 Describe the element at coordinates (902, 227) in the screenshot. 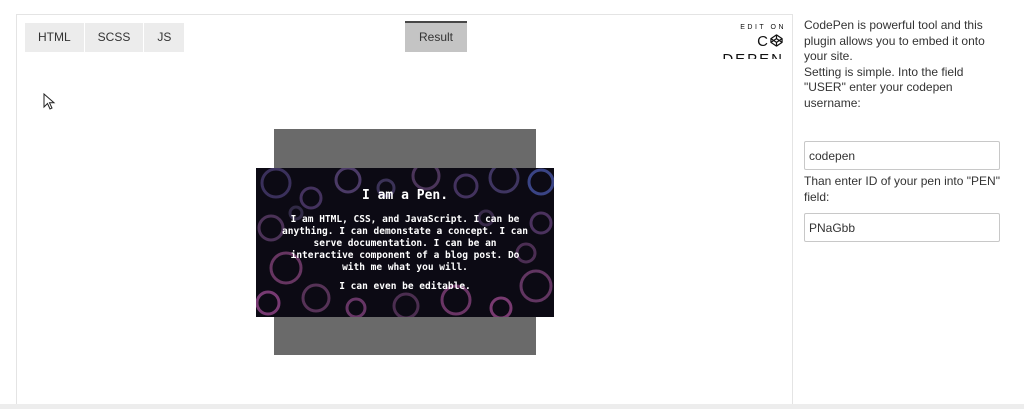

I see `pen-field` at that location.